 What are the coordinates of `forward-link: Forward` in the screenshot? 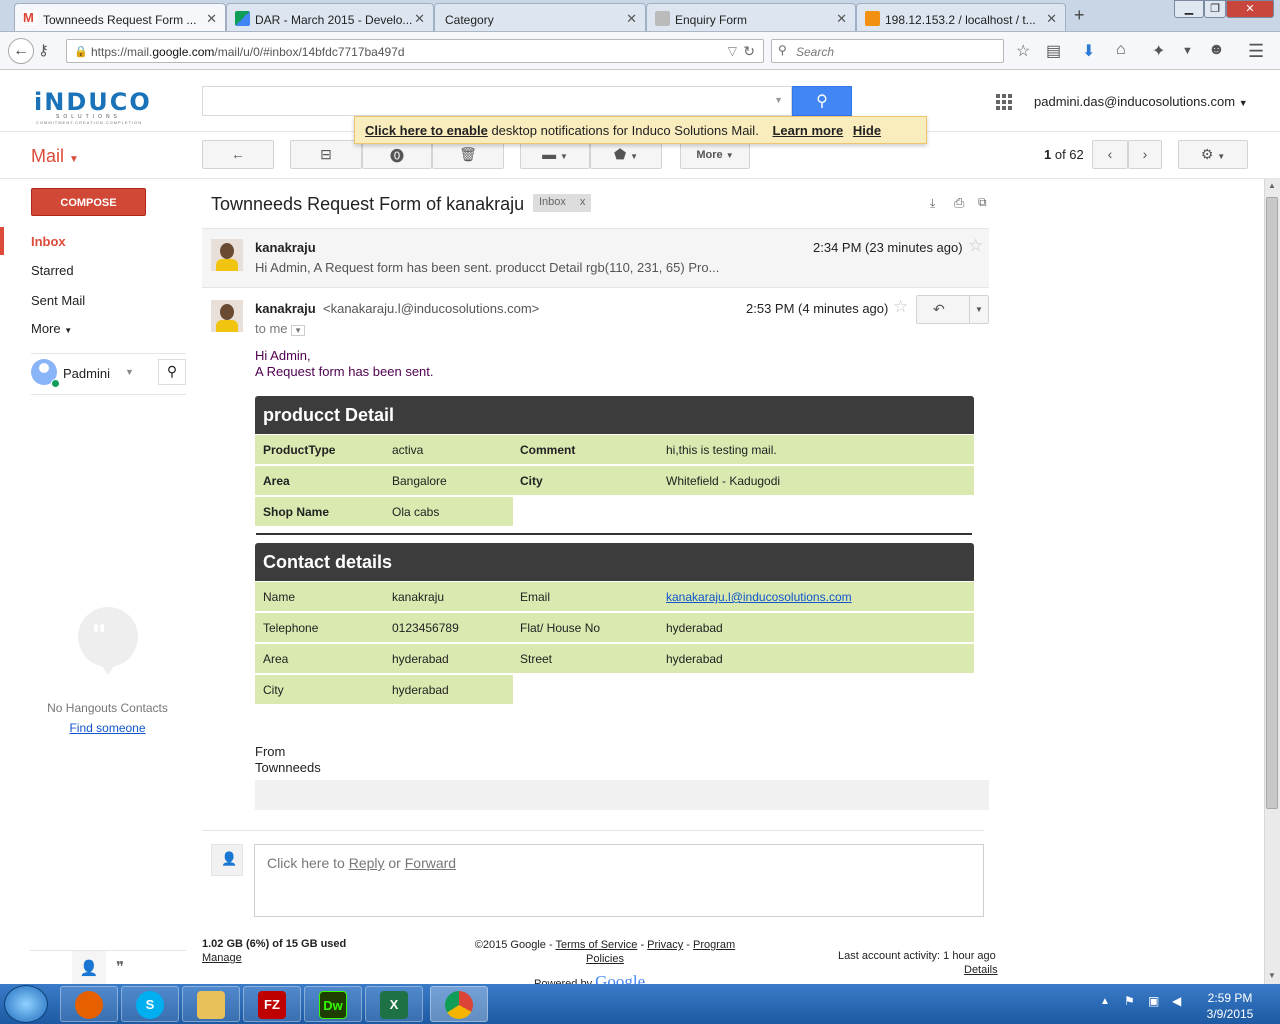 It's located at (430, 863).